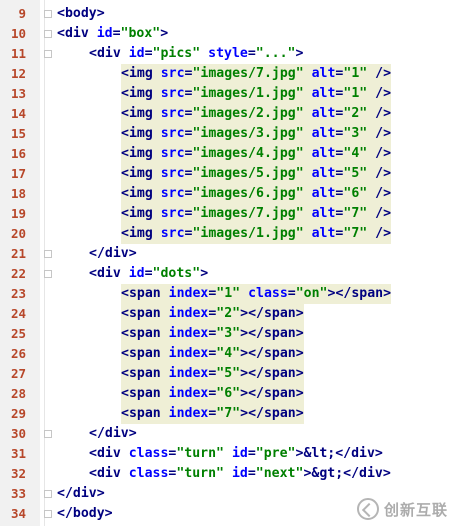  Describe the element at coordinates (355, 134) in the screenshot. I see `code-token: "3"` at that location.